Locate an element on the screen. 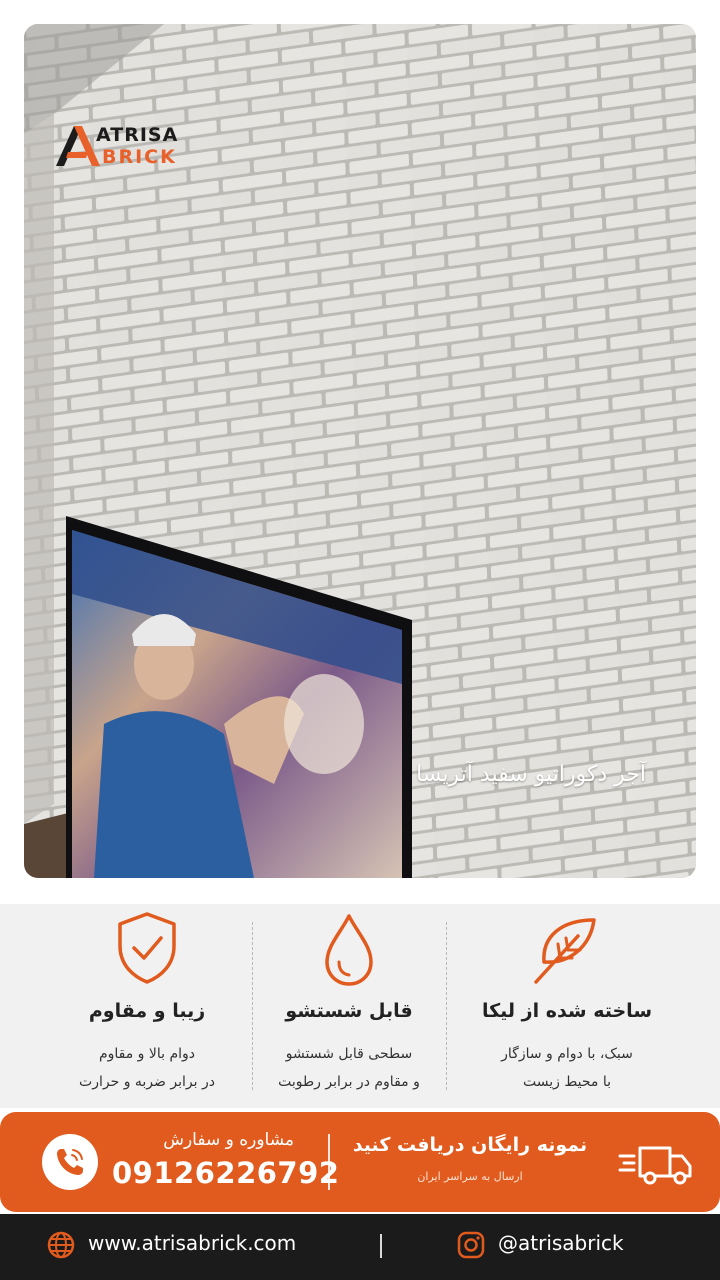 This screenshot has width=720, height=1280. feature-description: سطحی قابل شستشو و مقاوم در برابر رطوبت is located at coordinates (349, 1068).